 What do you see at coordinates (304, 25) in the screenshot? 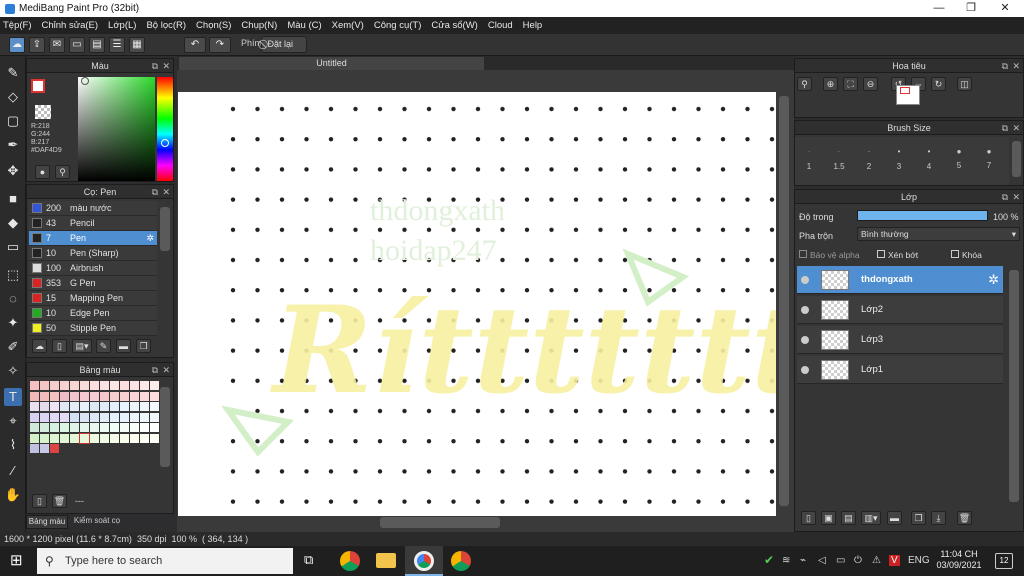
I see `menu-color: Màu (C)` at bounding box center [304, 25].